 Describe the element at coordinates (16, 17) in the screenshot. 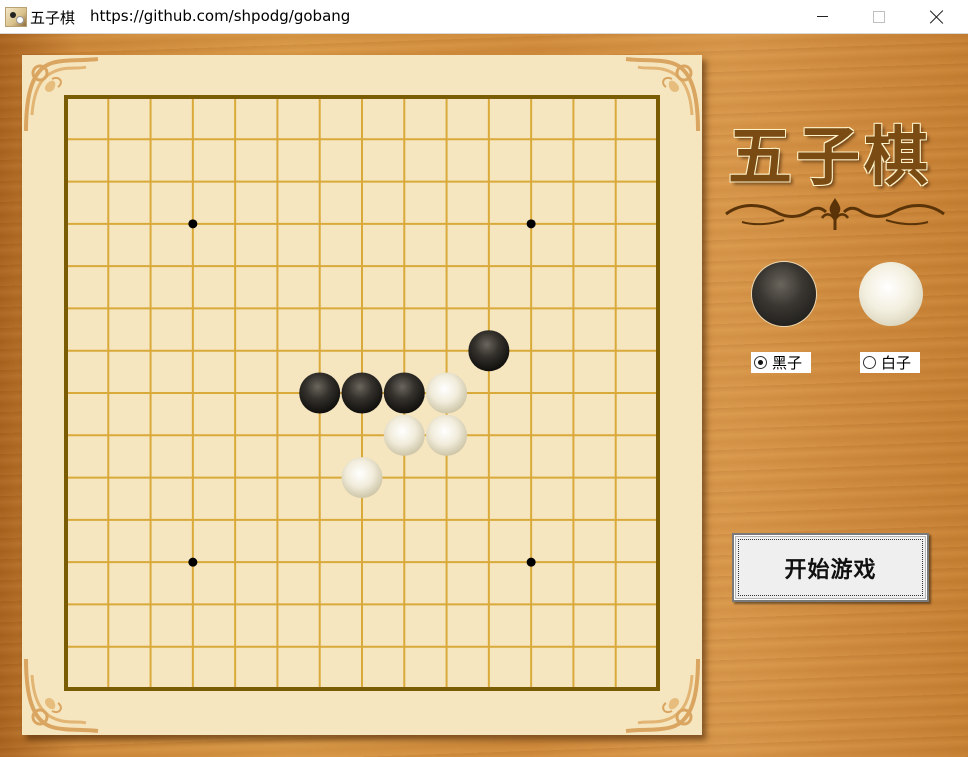

I see `app-icon` at that location.